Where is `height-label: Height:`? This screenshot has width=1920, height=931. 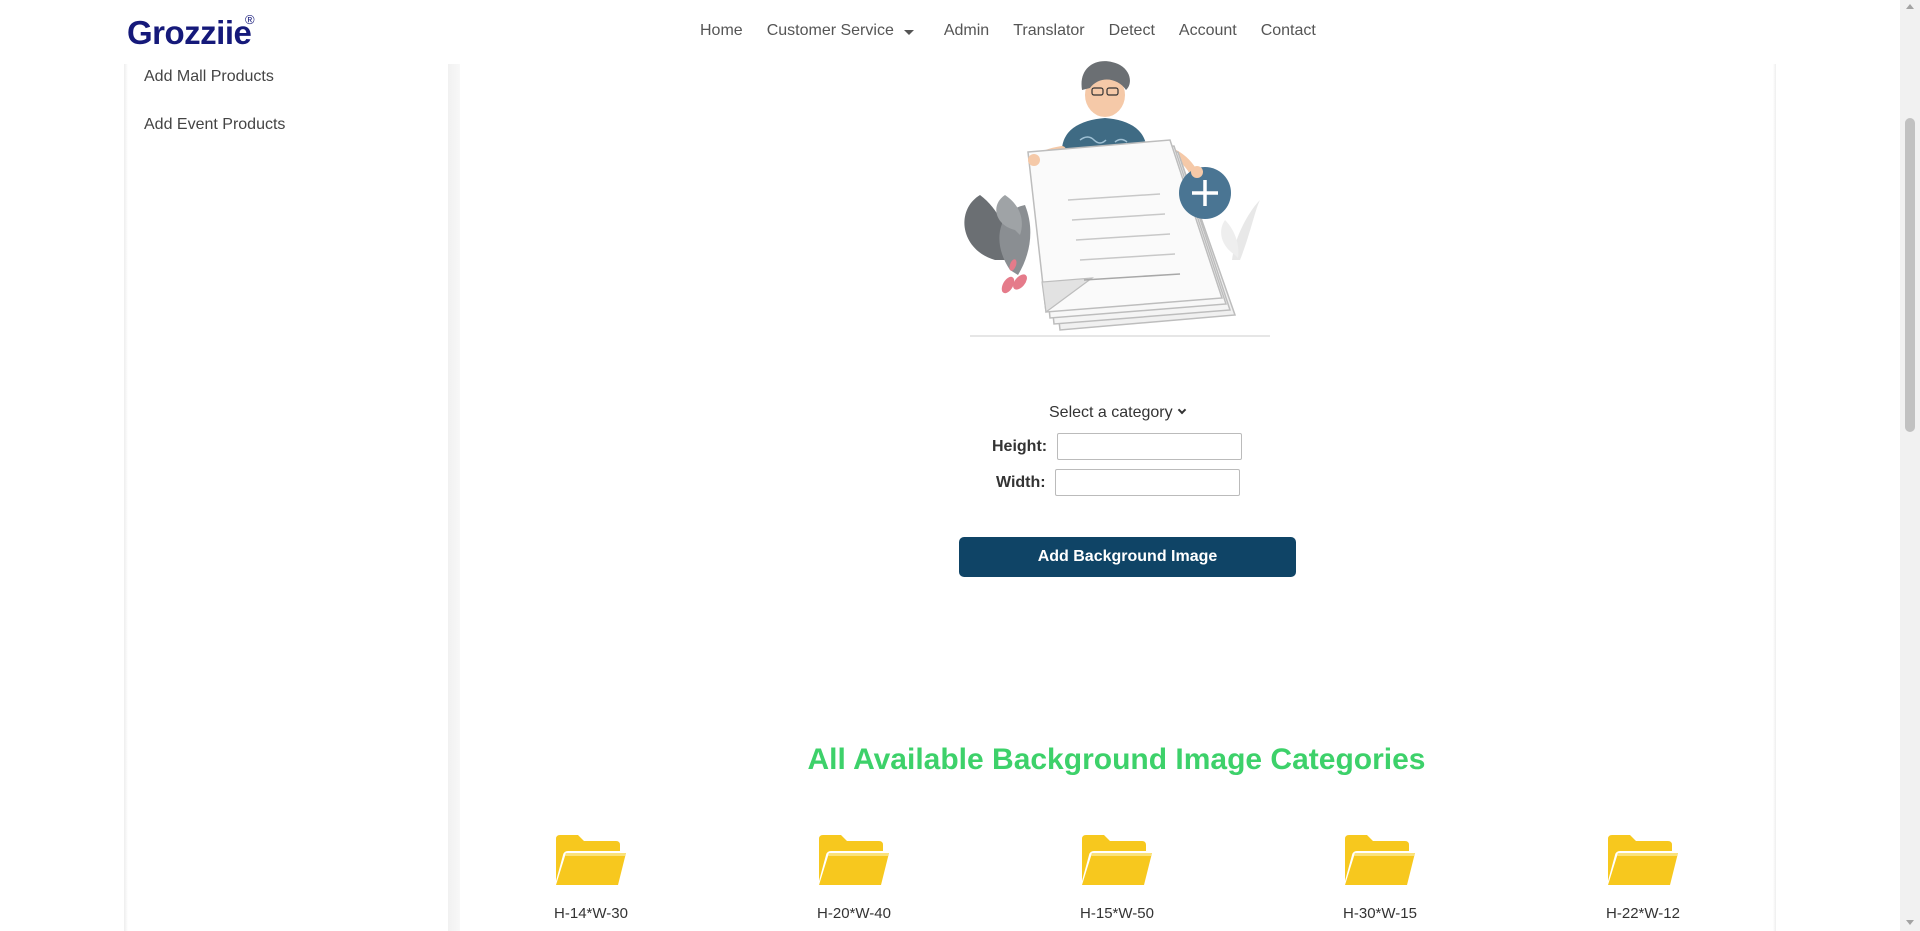
height-label: Height: is located at coordinates (1020, 446).